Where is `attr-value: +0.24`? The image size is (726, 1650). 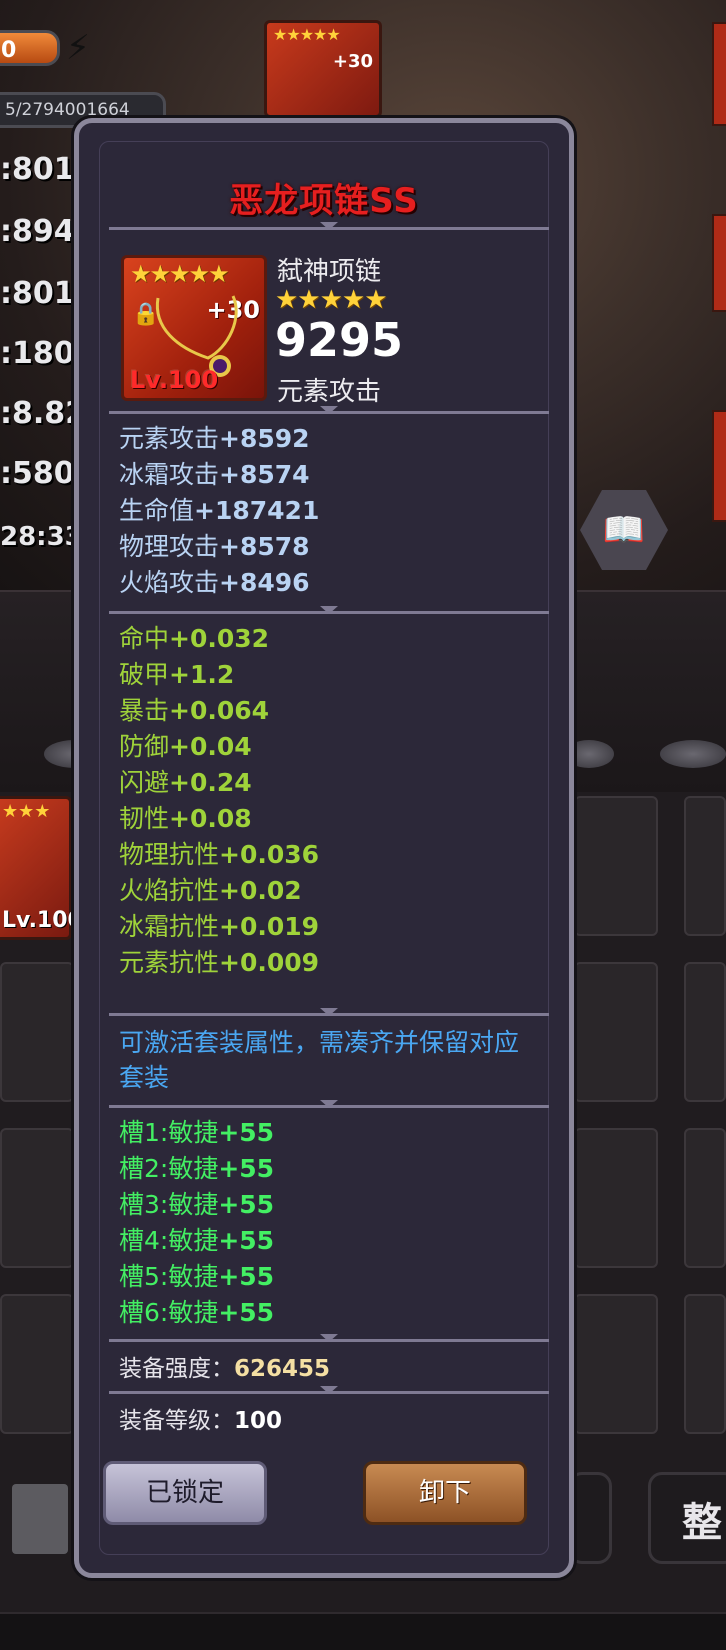 attr-value: +0.24 is located at coordinates (210, 782).